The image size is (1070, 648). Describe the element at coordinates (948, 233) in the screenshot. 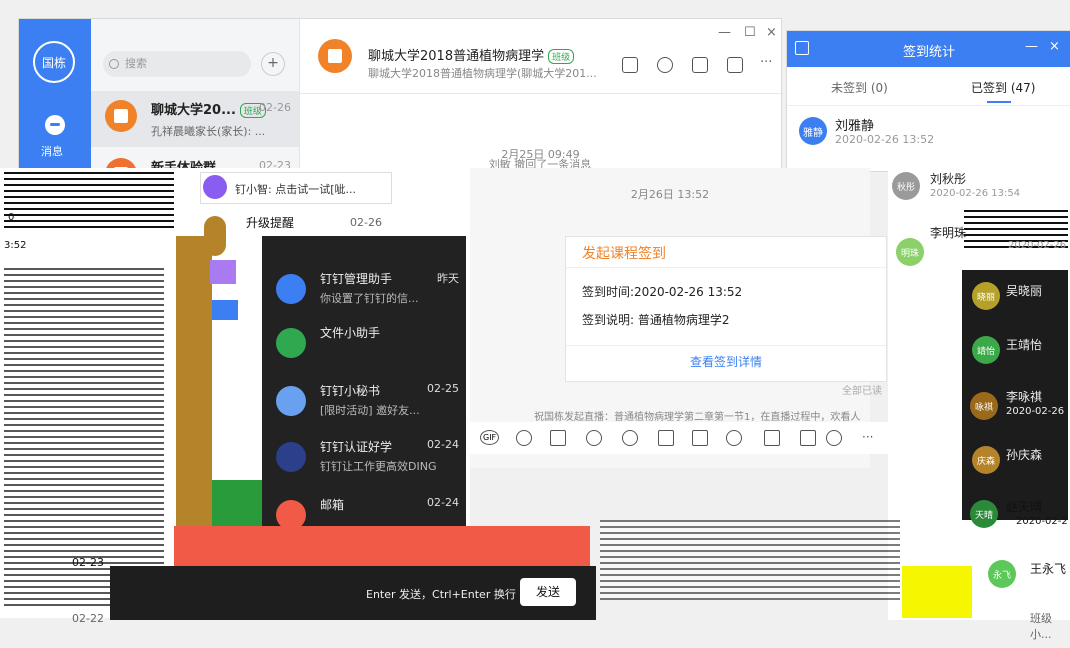

I see `person-name: 李明珠` at that location.